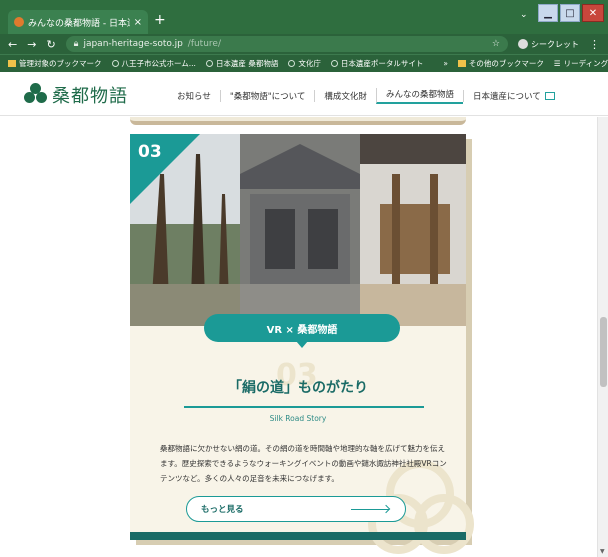 The image size is (608, 557). I want to click on menu-icon: ⋮, so click(594, 44).